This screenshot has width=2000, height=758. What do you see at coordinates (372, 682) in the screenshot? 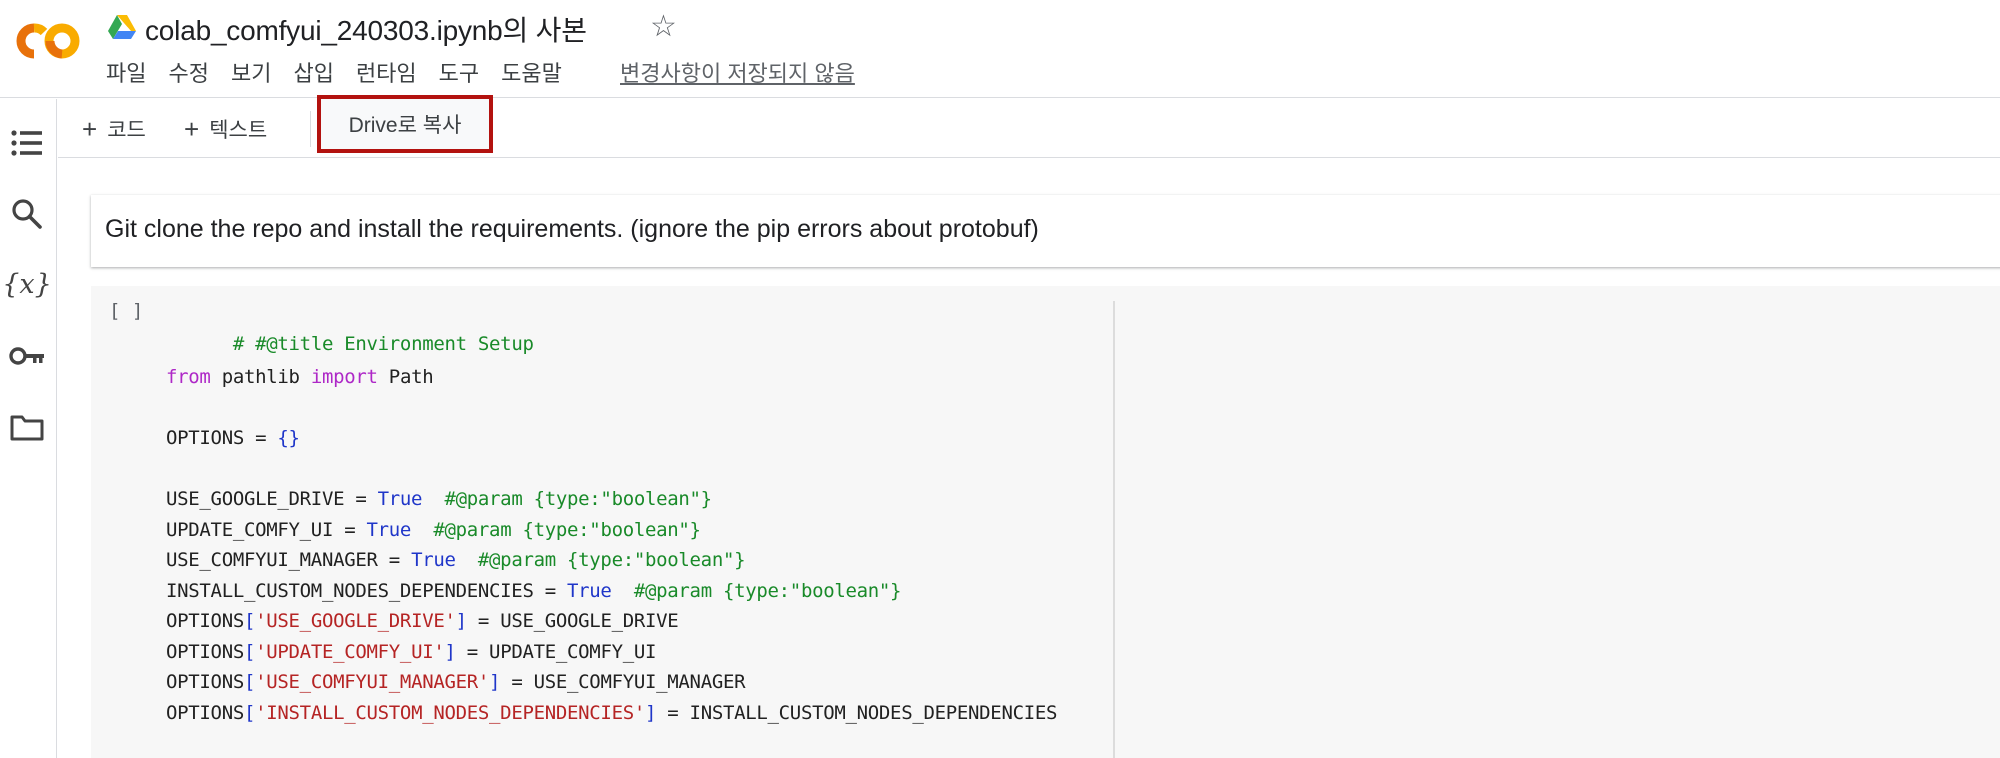
I see `code-string: 'USE_COMFYUI_MANAGER'` at bounding box center [372, 682].